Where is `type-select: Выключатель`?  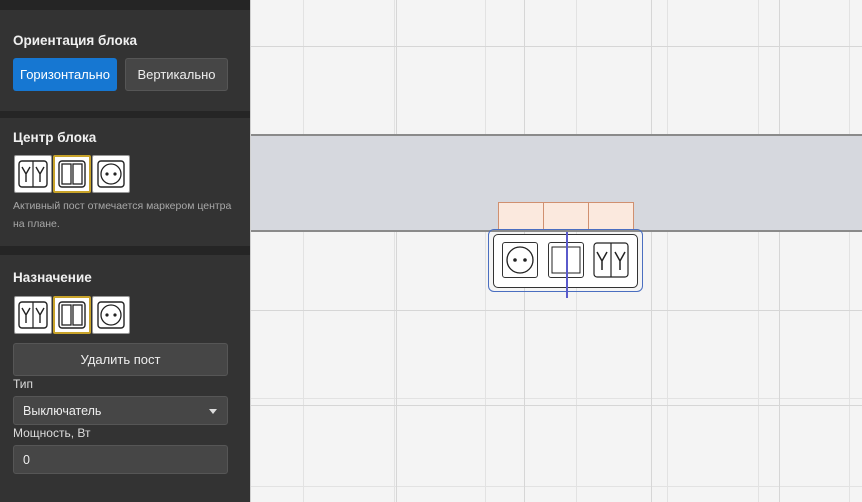 type-select: Выключатель is located at coordinates (120, 410).